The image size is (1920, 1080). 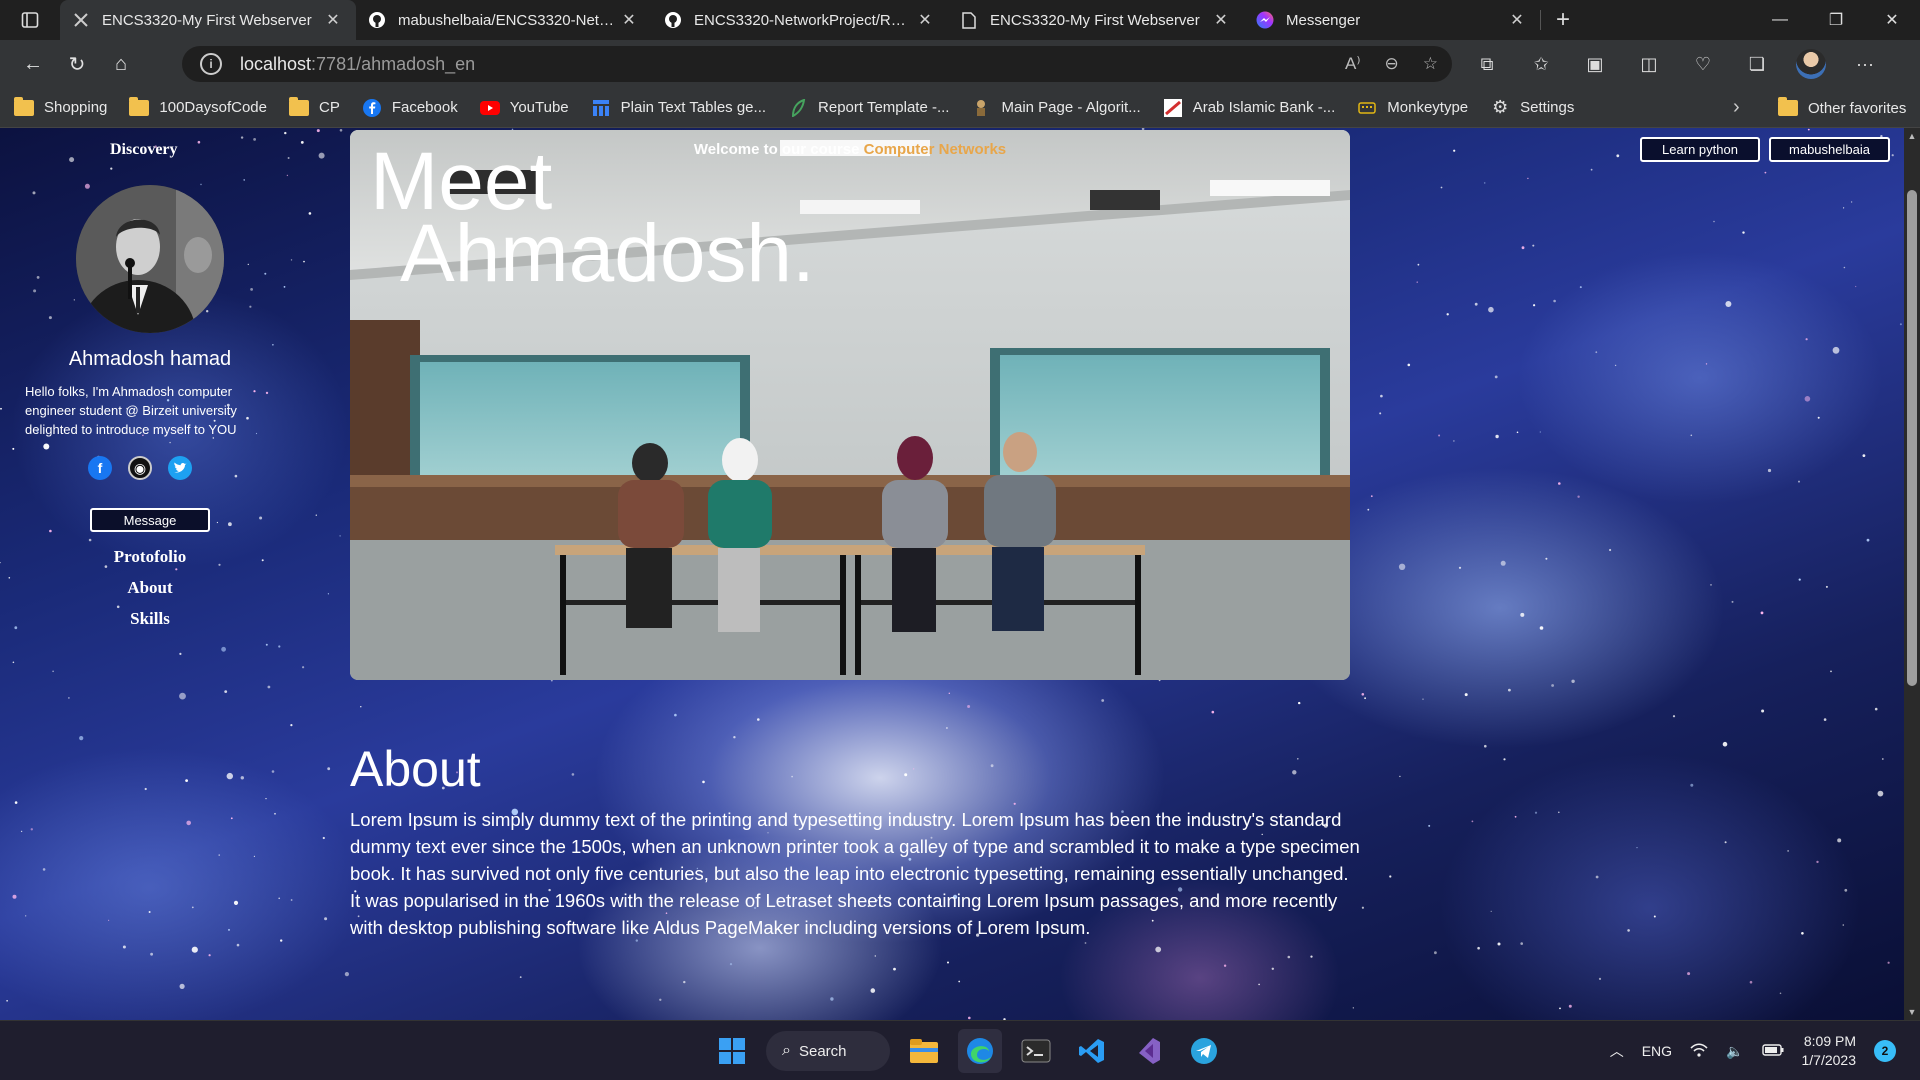 I want to click on sidebar-title: Discovery, so click(x=144, y=149).